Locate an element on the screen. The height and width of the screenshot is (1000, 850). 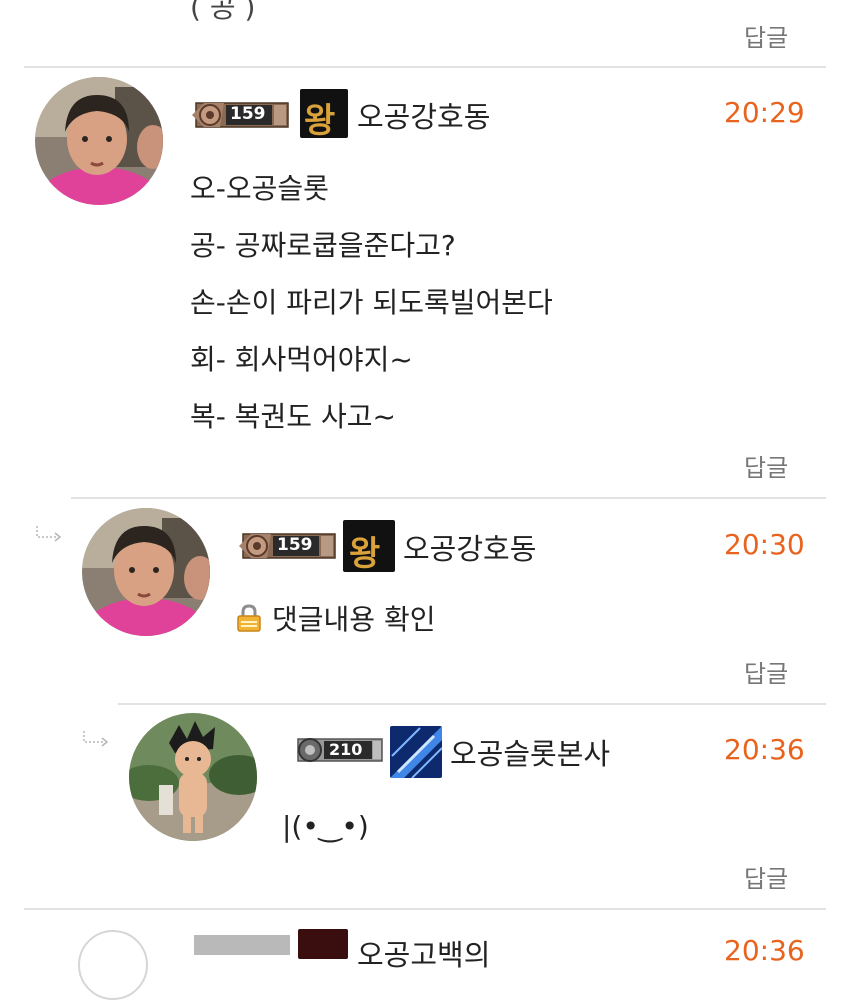
level-number: 210 is located at coordinates (346, 749).